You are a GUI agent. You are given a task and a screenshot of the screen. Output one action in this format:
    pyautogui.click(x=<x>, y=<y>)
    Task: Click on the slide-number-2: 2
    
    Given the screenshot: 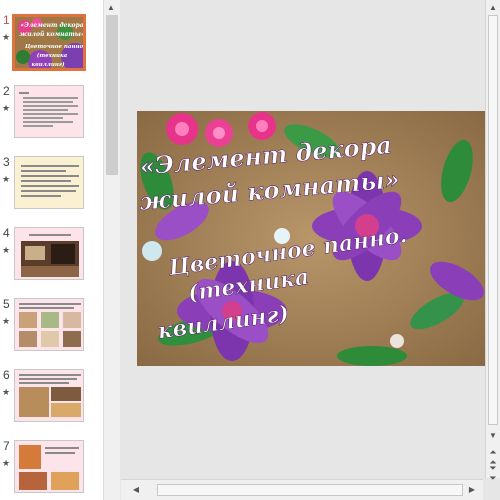 What is the action you would take?
    pyautogui.click(x=6, y=91)
    